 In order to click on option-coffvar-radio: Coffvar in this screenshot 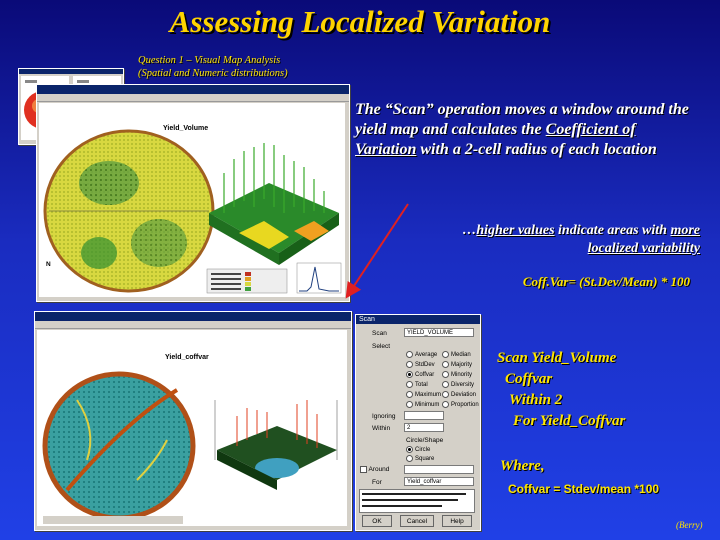, I will do `click(420, 374)`.